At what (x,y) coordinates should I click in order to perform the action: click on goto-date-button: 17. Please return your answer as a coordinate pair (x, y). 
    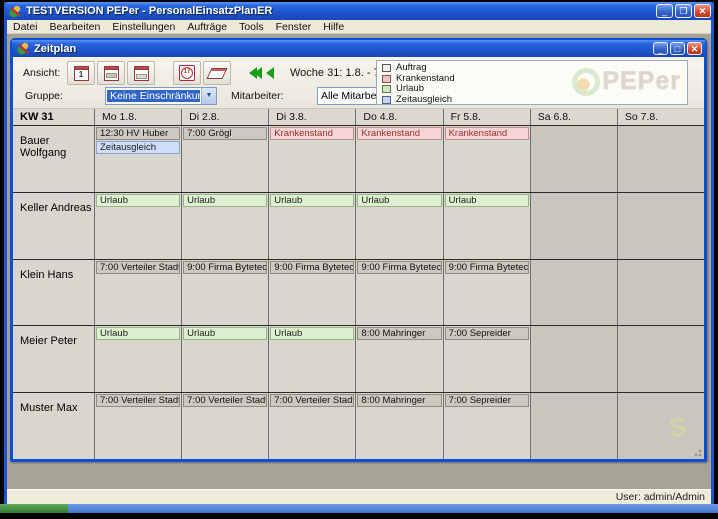
    Looking at the image, I should click on (187, 73).